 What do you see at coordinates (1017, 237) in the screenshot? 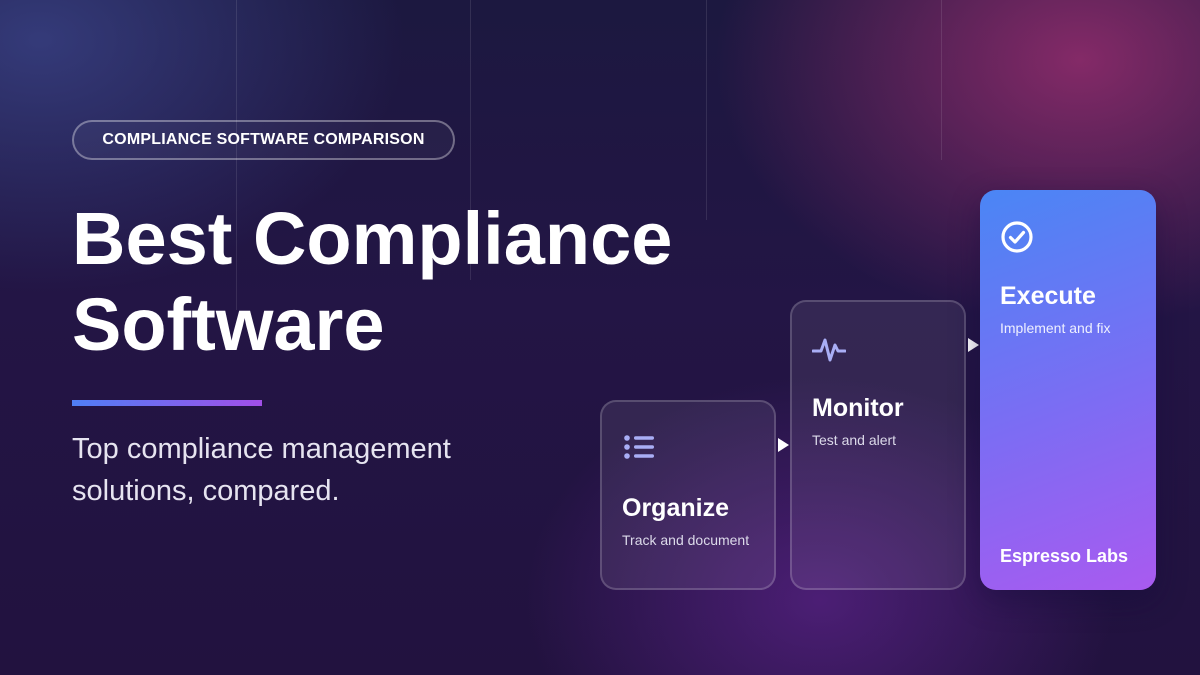
I see `check-circle-icon` at bounding box center [1017, 237].